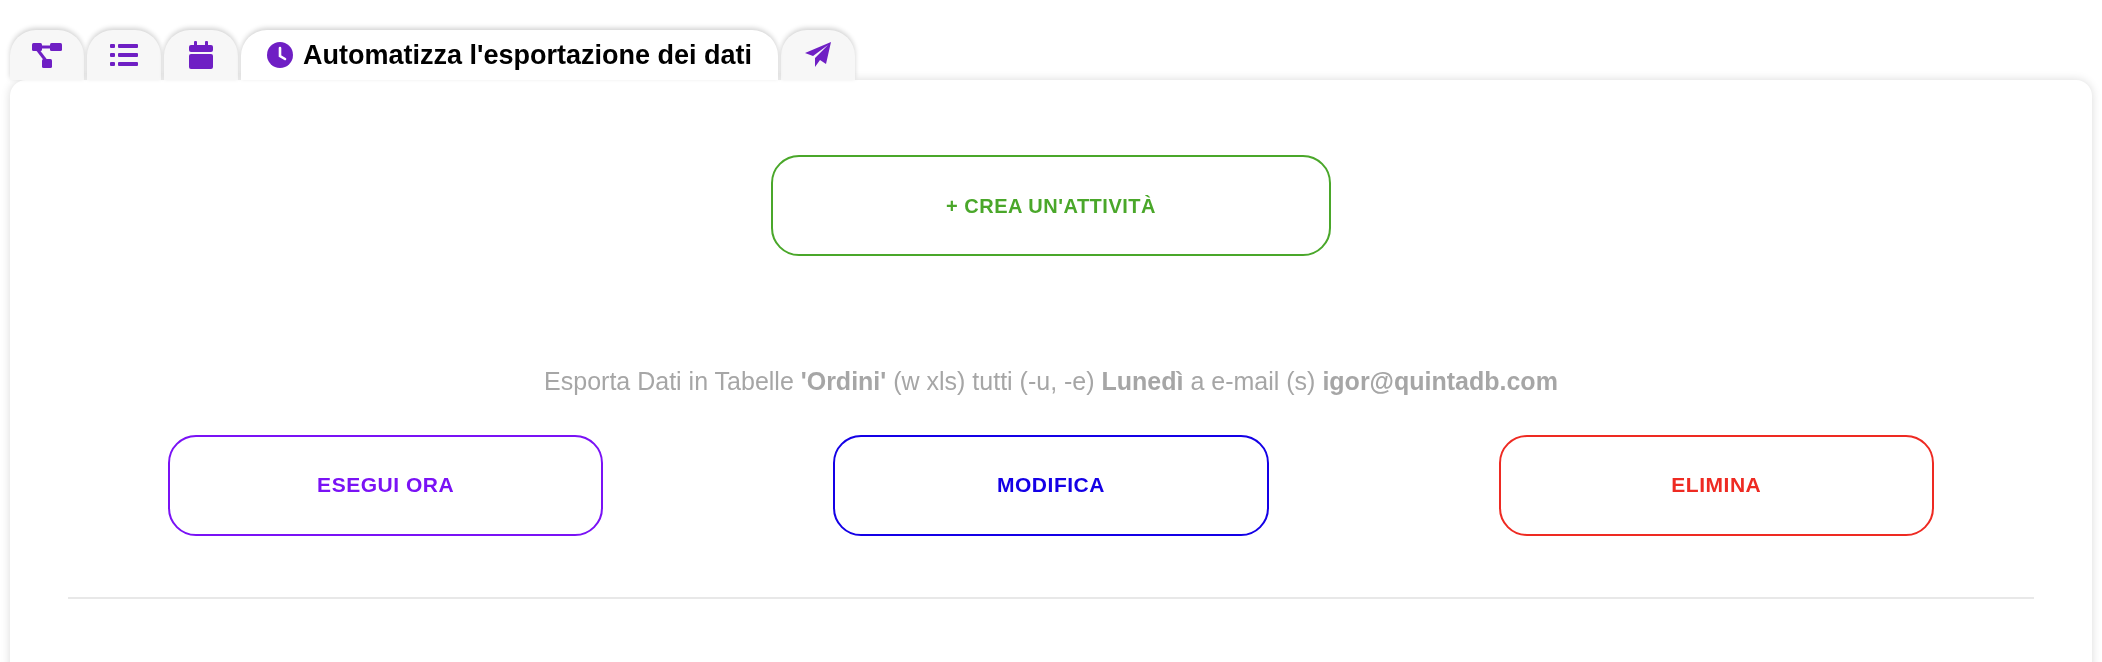 This screenshot has height=662, width=2102. I want to click on action-button: MODIFICA, so click(1051, 485).